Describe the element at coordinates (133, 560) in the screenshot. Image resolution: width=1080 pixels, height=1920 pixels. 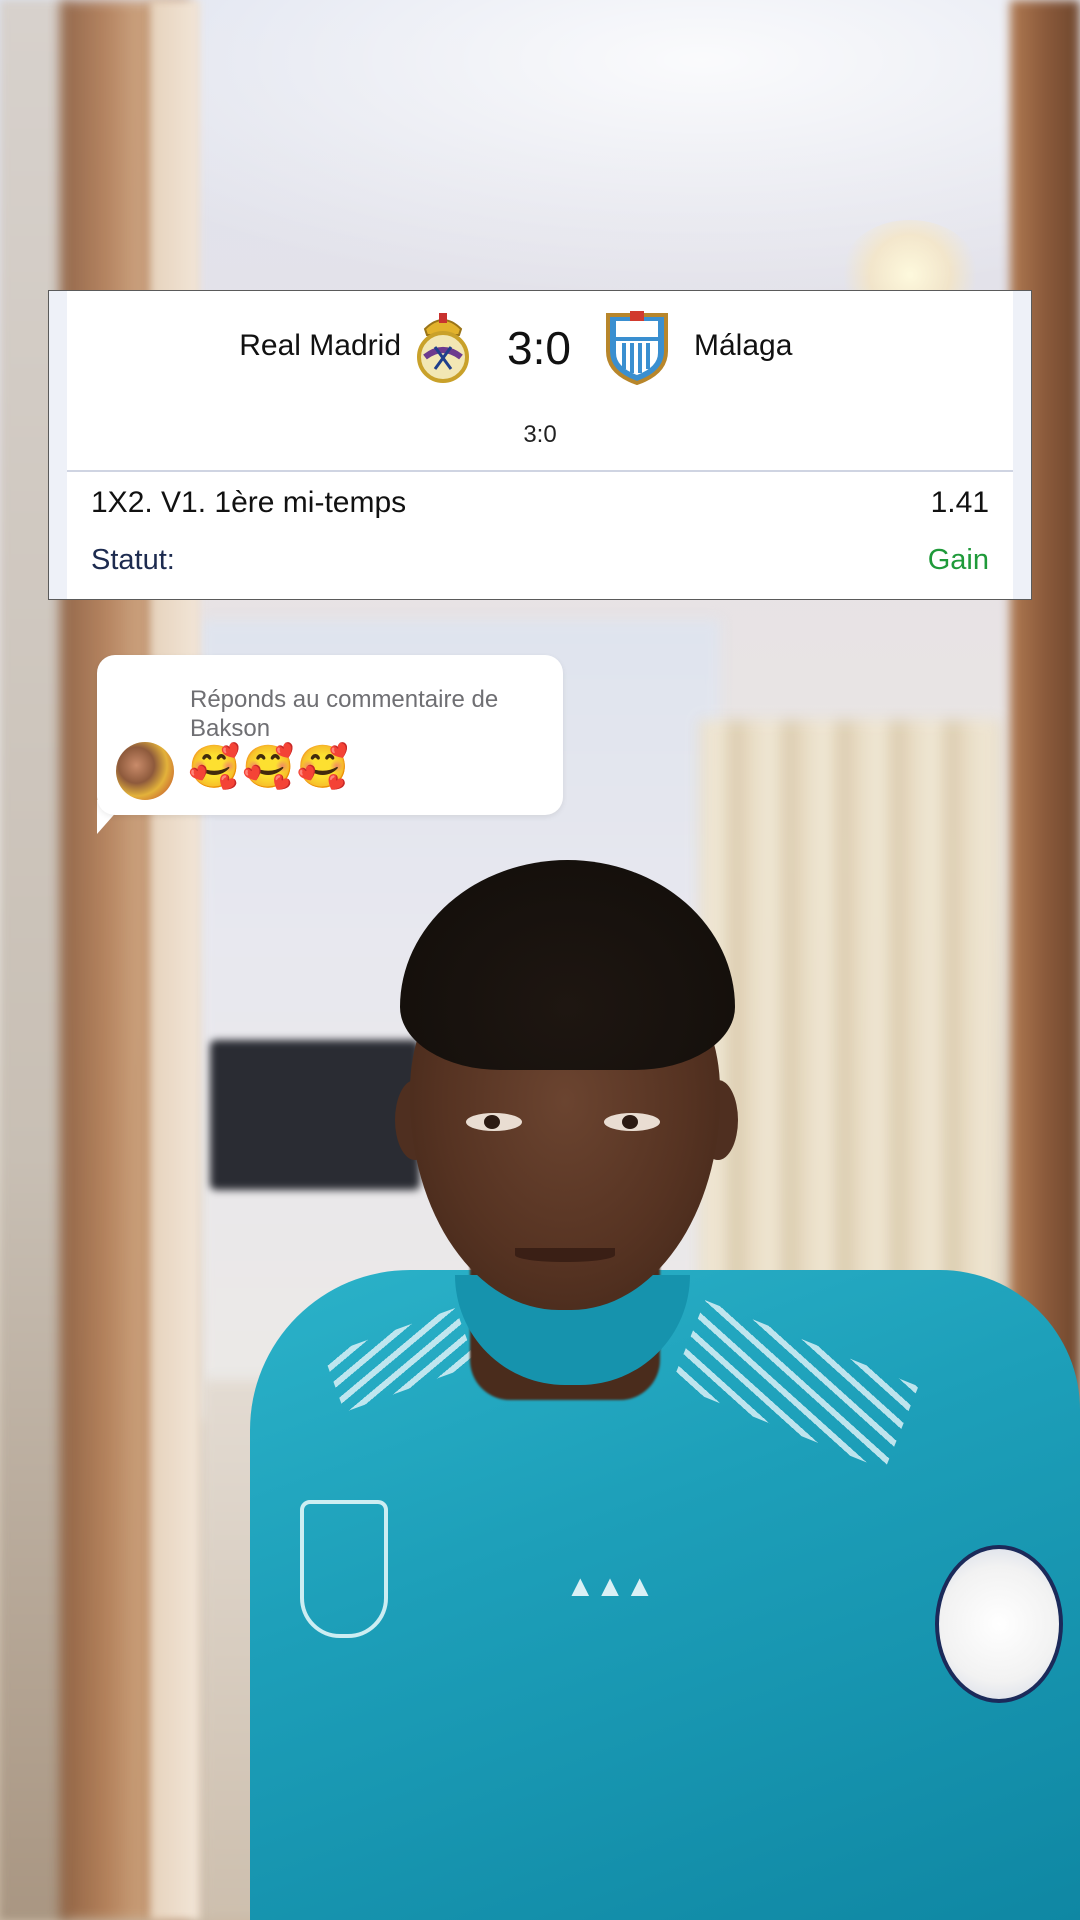
I see `status-label: Statut:` at that location.